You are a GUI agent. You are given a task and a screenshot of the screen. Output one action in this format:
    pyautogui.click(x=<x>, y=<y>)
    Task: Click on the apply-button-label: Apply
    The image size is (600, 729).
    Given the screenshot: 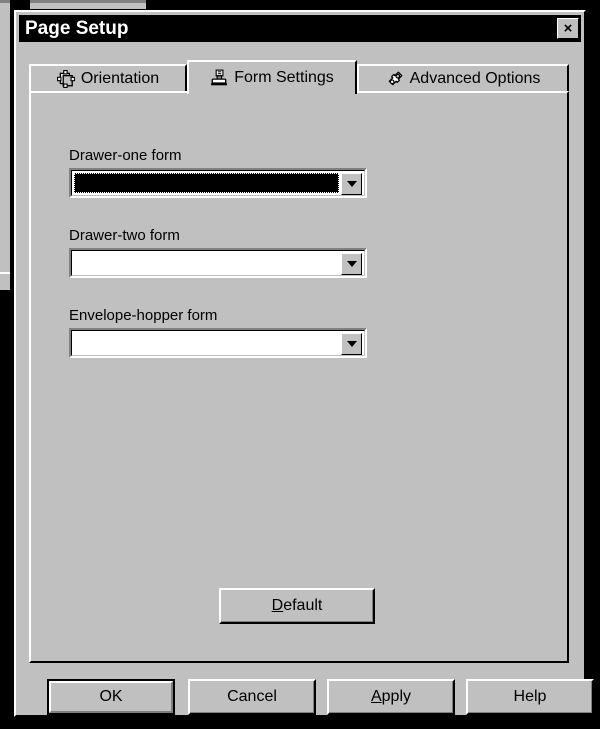 What is the action you would take?
    pyautogui.click(x=391, y=697)
    